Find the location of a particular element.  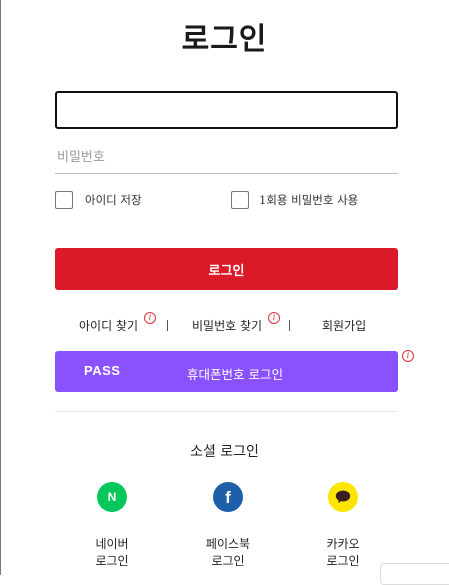

kakao-login: 카카오 로그인 is located at coordinates (343, 526).